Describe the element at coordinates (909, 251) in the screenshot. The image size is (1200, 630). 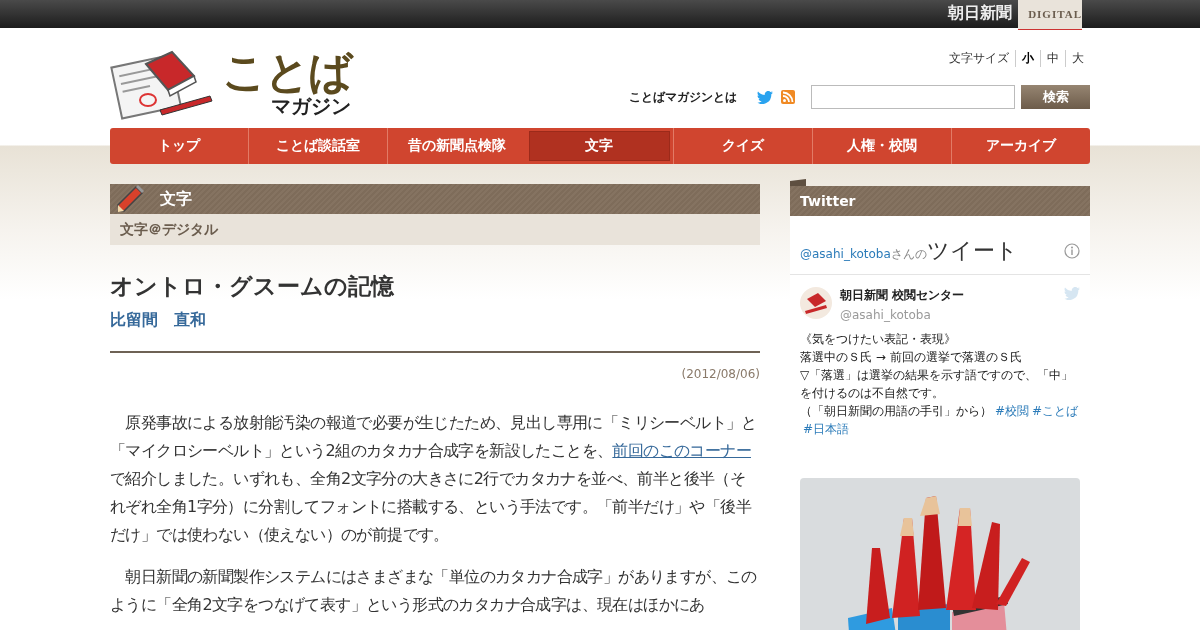
I see `timeline-heading: @asahi_kotobaさんのツイート` at that location.